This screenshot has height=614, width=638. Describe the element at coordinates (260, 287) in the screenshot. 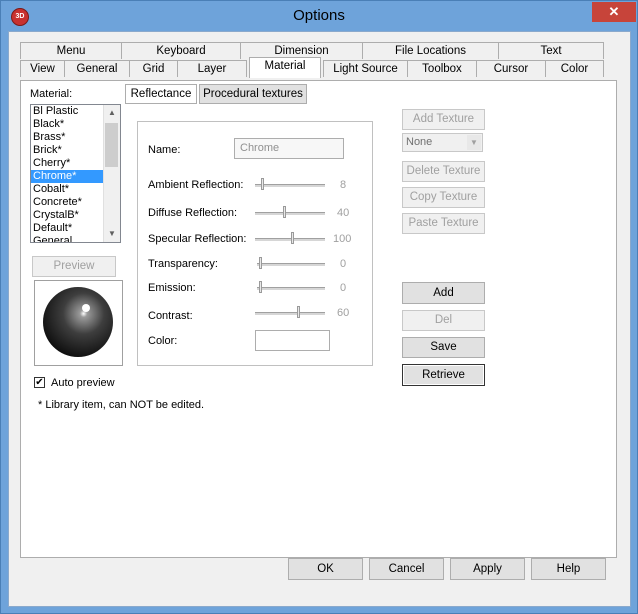

I see `emission-slider` at that location.